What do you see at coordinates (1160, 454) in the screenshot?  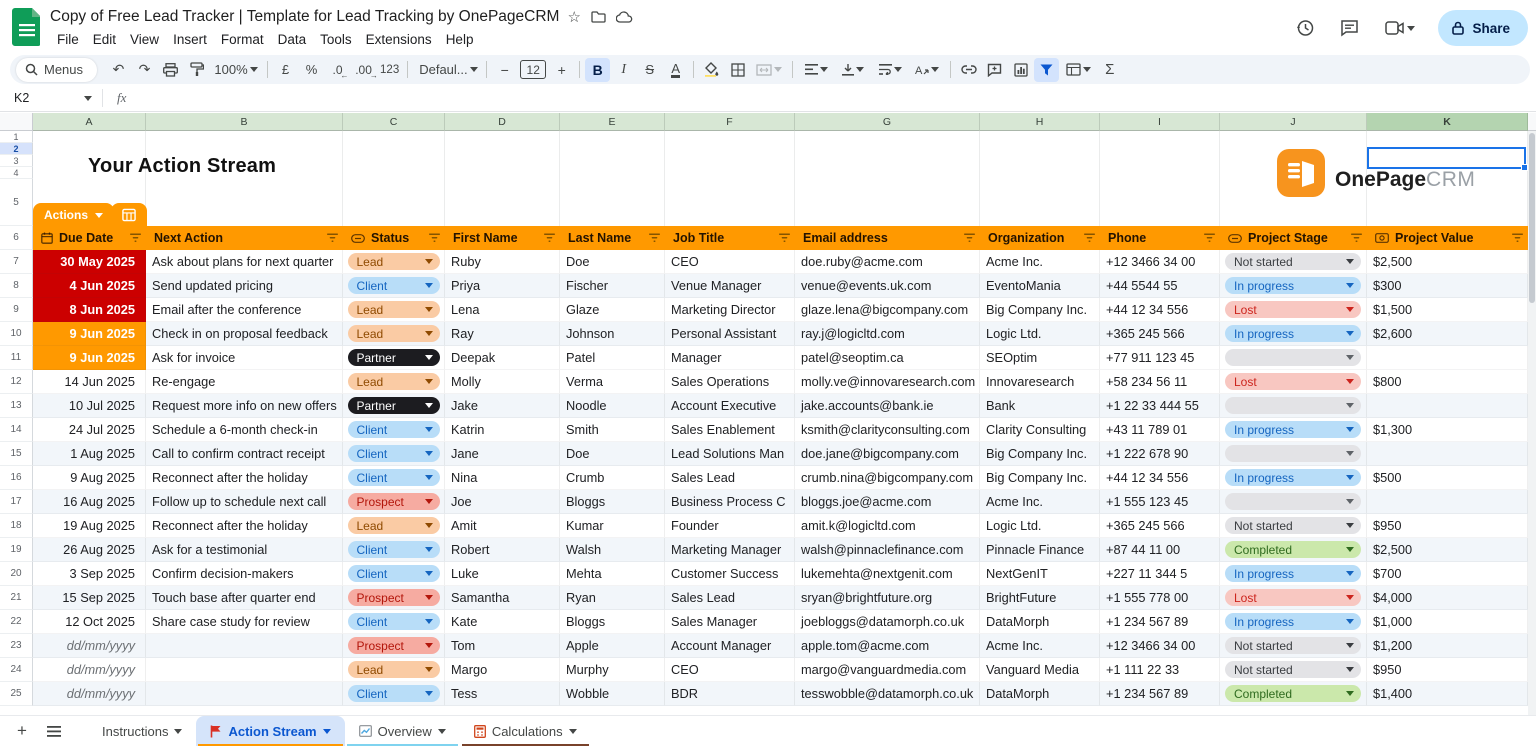 I see `cell-phone: +1 222 678 90` at bounding box center [1160, 454].